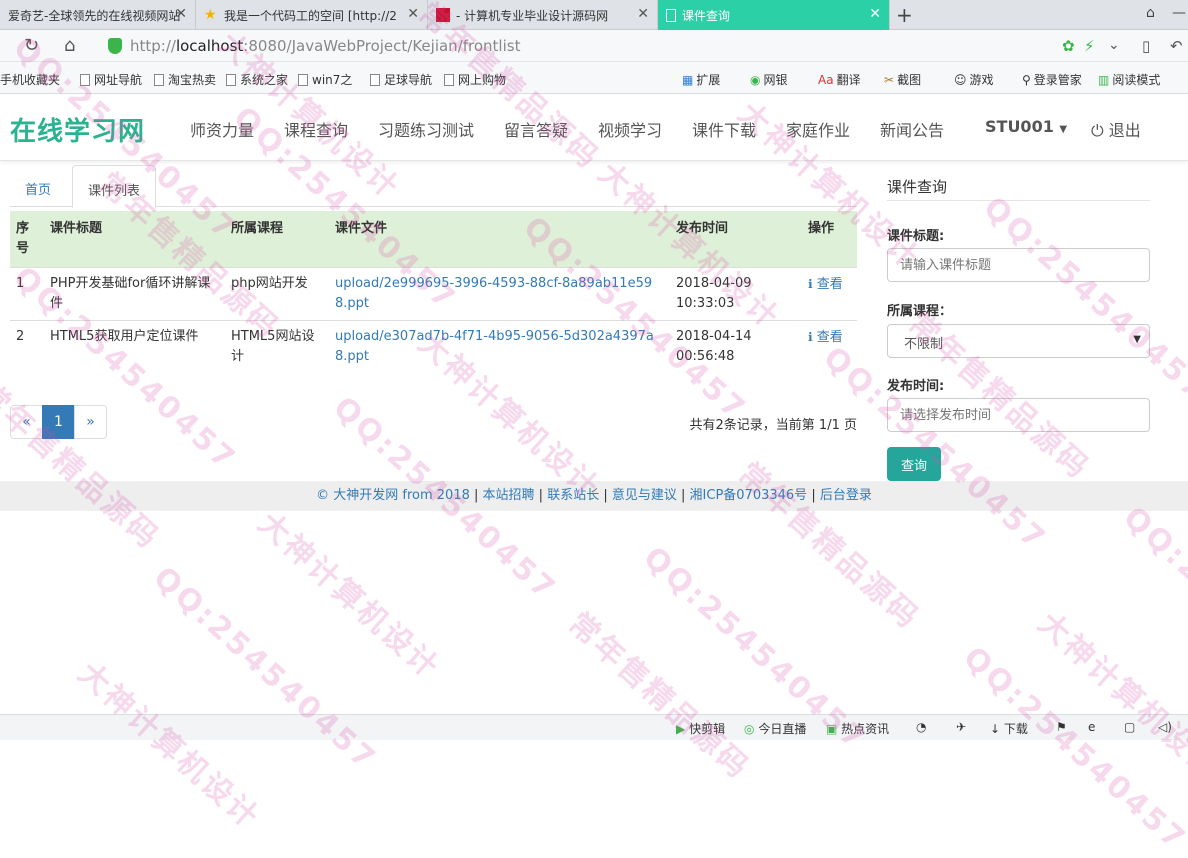  Describe the element at coordinates (961, 727) in the screenshot. I see `pin-icon: ✈` at that location.